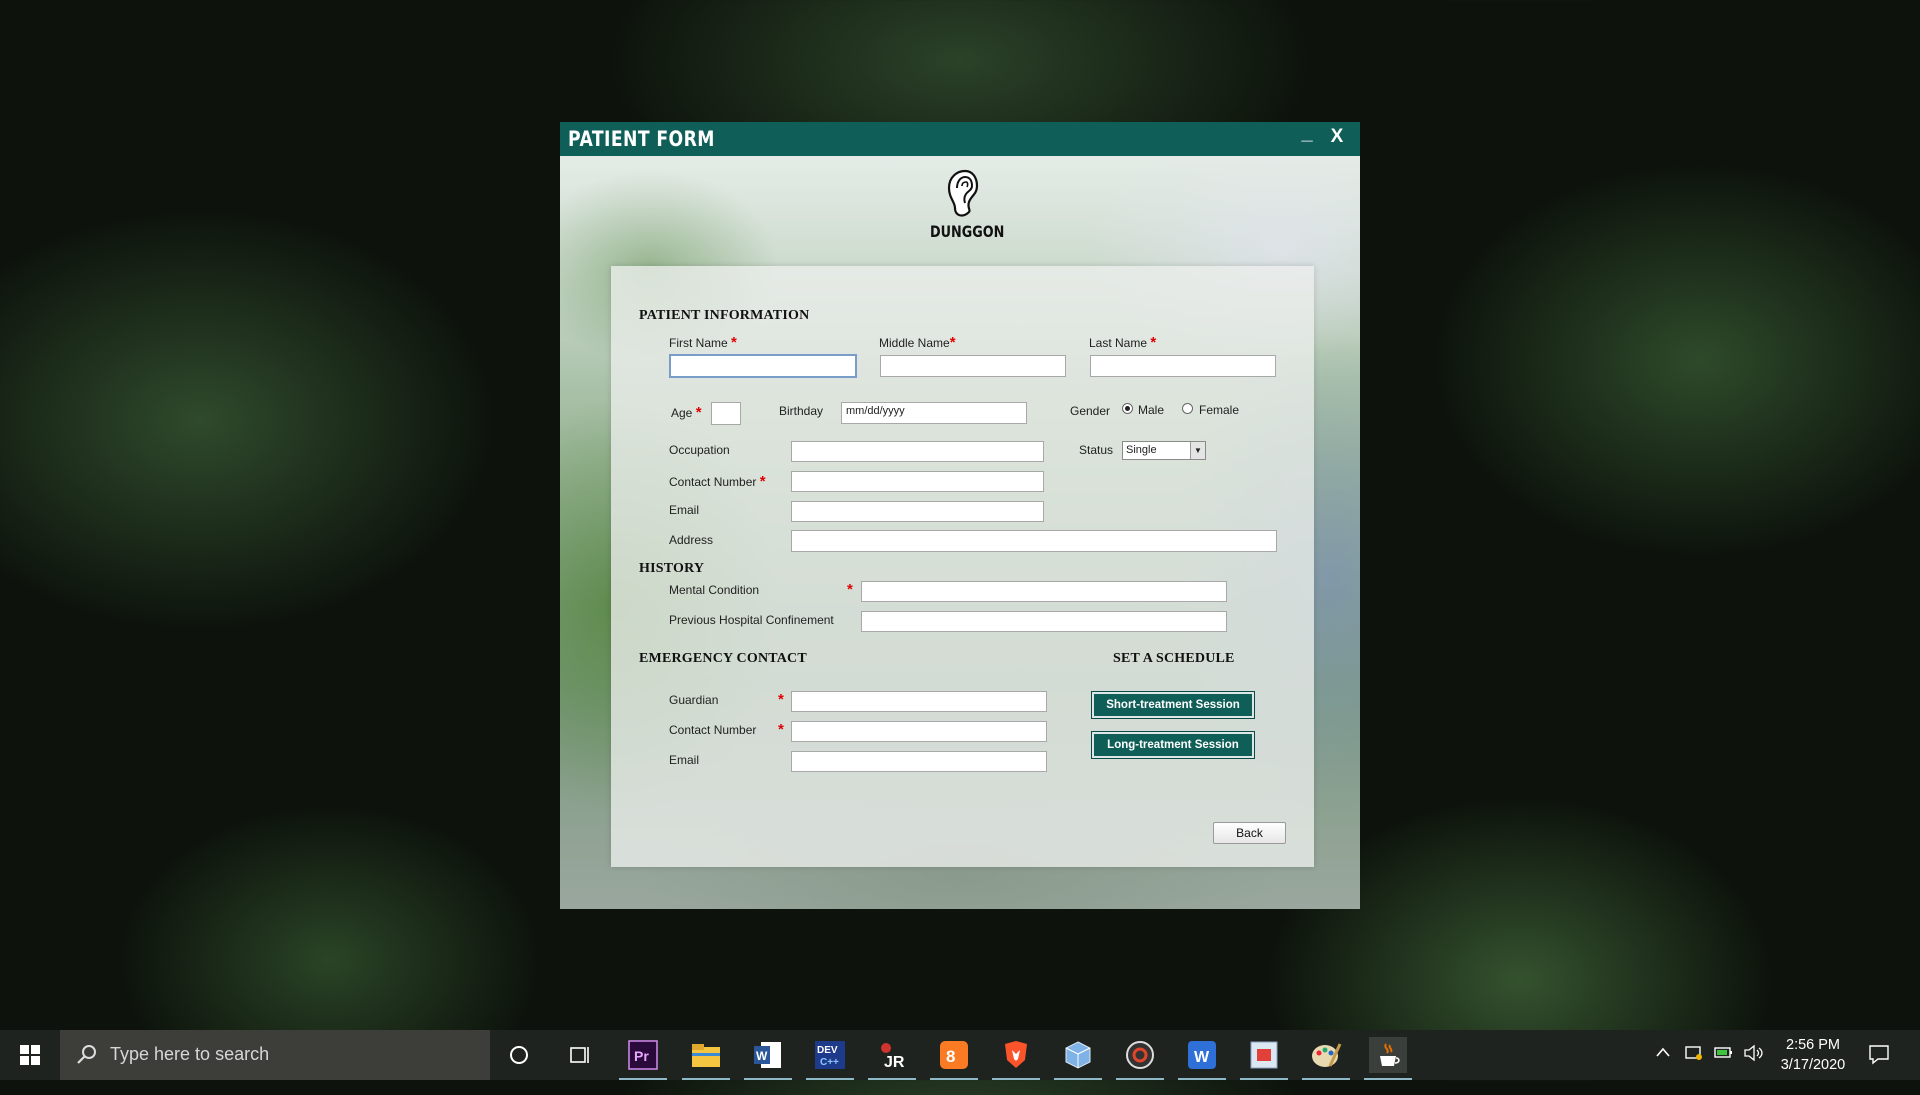 The image size is (1920, 1095). What do you see at coordinates (723, 658) in the screenshot?
I see `emergency-contact-heading: EMERGENCY CONTACT` at bounding box center [723, 658].